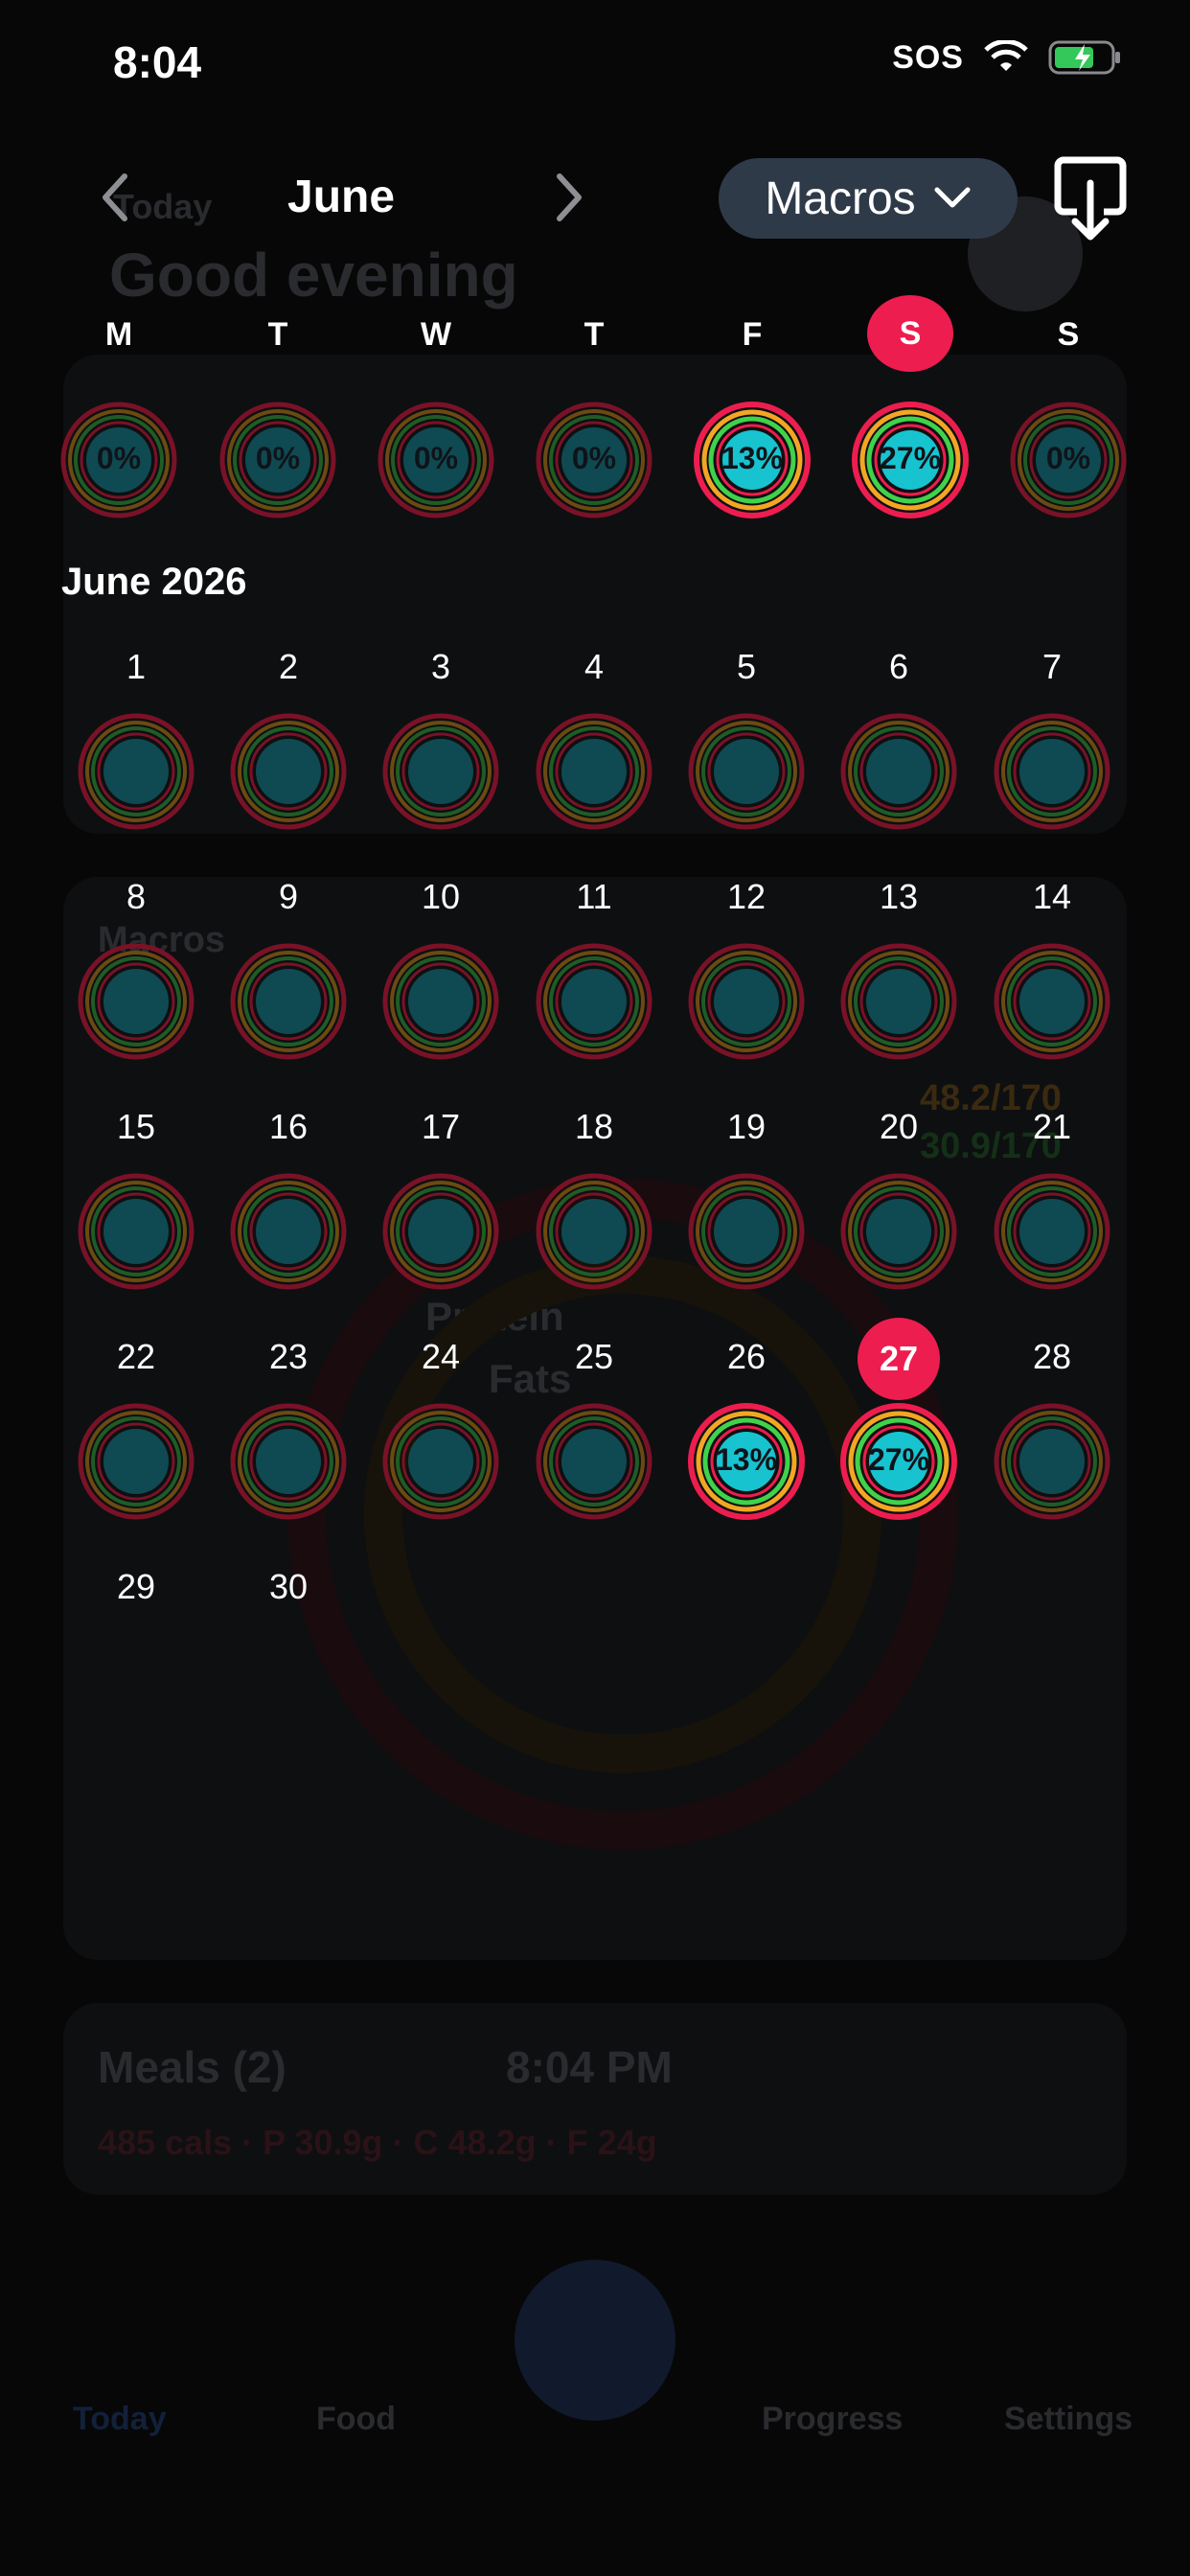 The image size is (1190, 2576). Describe the element at coordinates (119, 334) in the screenshot. I see `week-day-label: M` at that location.